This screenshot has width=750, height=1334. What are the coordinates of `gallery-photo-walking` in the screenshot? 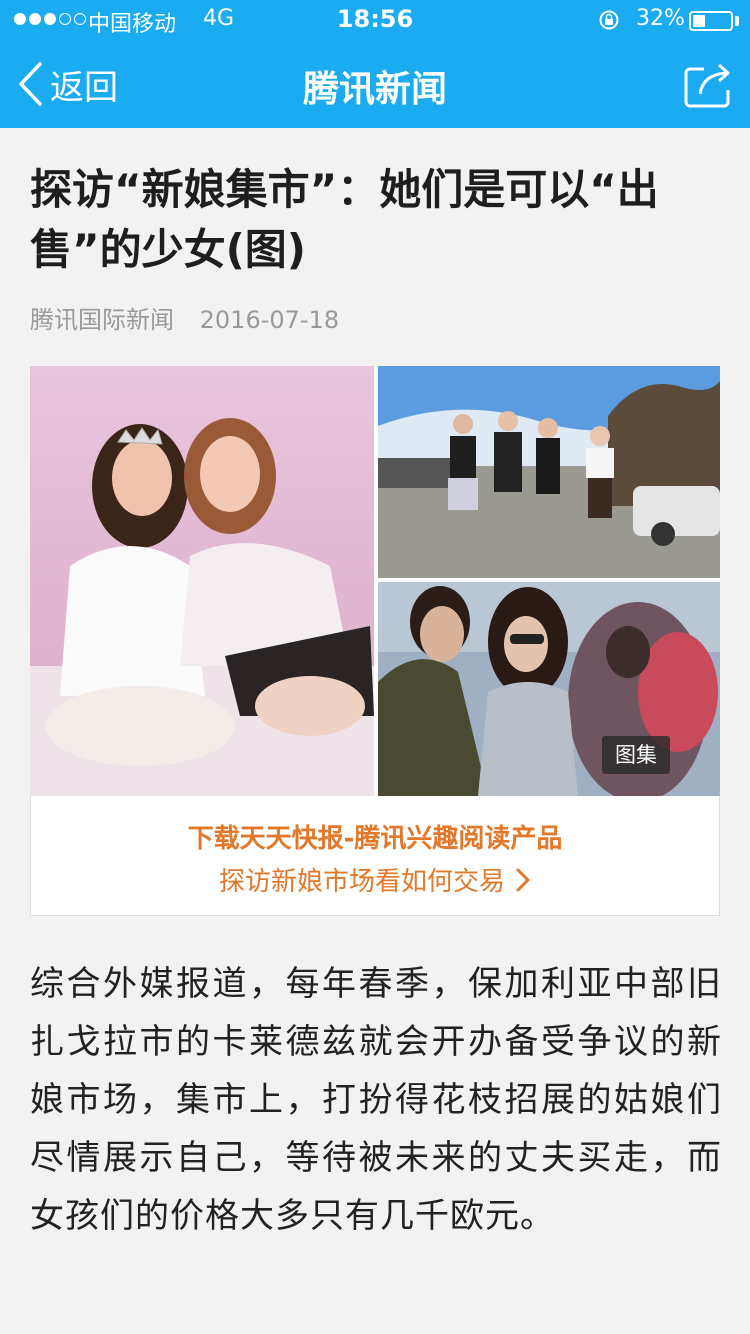 It's located at (549, 472).